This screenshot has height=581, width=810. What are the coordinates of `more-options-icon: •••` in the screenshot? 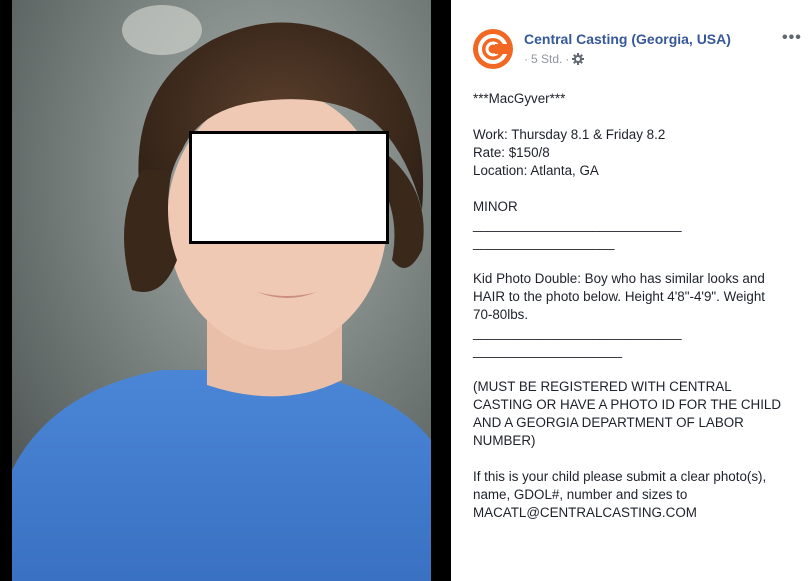 It's located at (792, 38).